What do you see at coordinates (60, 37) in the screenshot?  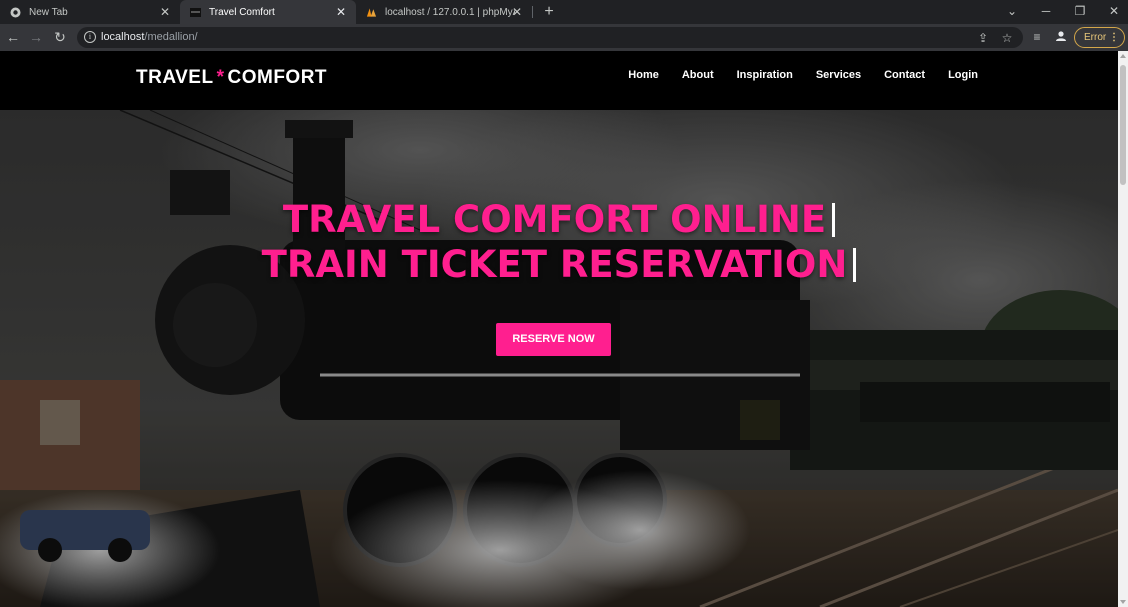 I see `reload-icon: ↻` at bounding box center [60, 37].